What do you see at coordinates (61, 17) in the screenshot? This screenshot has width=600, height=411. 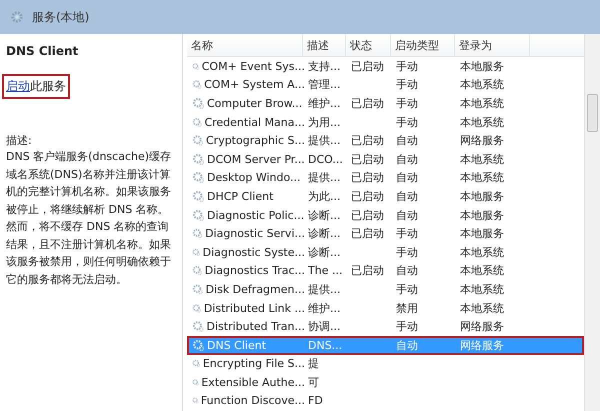 I see `window-title: 服务(本地)` at bounding box center [61, 17].